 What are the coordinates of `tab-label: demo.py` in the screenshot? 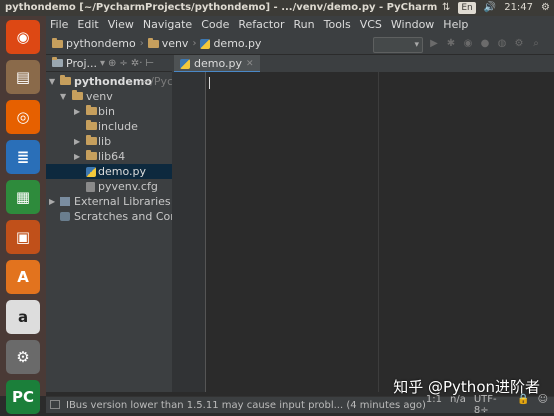 It's located at (218, 63).